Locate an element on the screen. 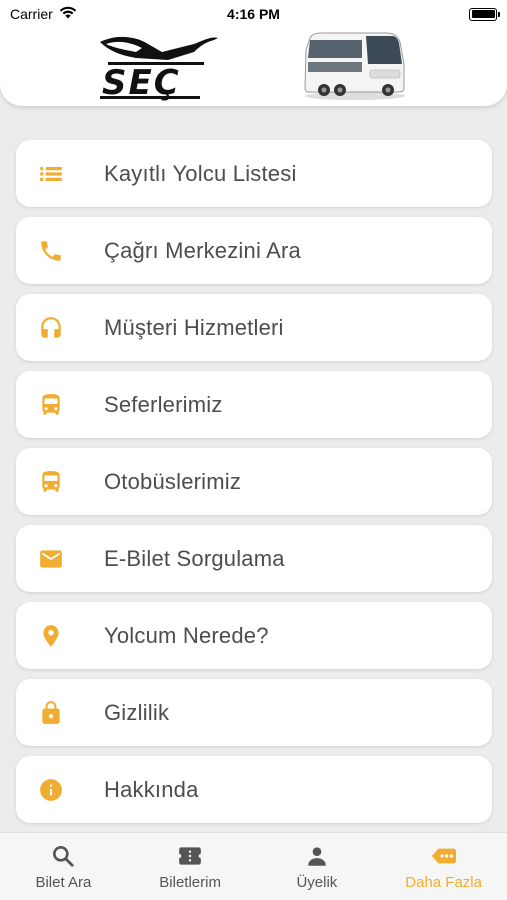 The height and width of the screenshot is (900, 507). headset-icon is located at coordinates (51, 328).